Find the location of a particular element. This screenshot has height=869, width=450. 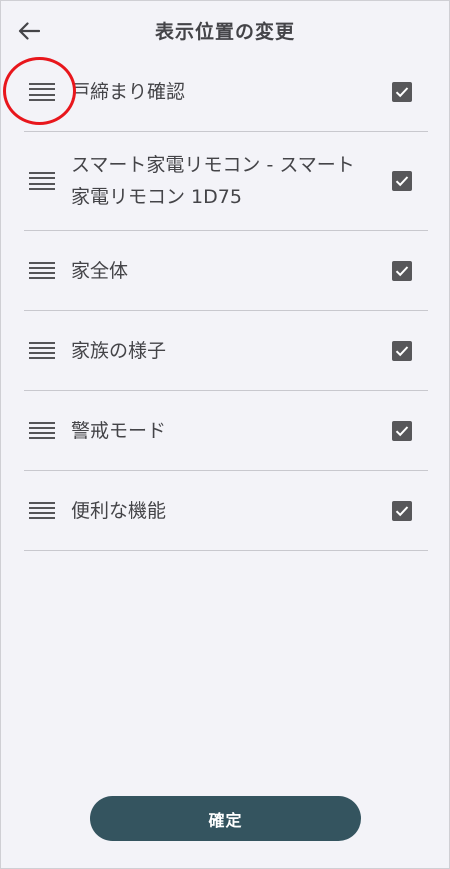

list-item: 戸締まり確認 is located at coordinates (226, 92).